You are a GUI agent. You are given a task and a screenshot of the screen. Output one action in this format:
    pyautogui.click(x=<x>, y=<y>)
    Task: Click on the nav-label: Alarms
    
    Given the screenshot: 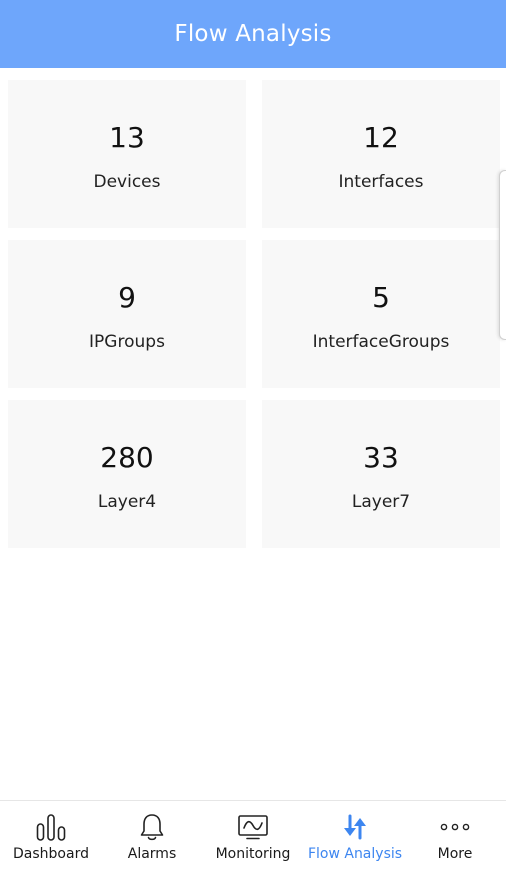 What is the action you would take?
    pyautogui.click(x=152, y=854)
    